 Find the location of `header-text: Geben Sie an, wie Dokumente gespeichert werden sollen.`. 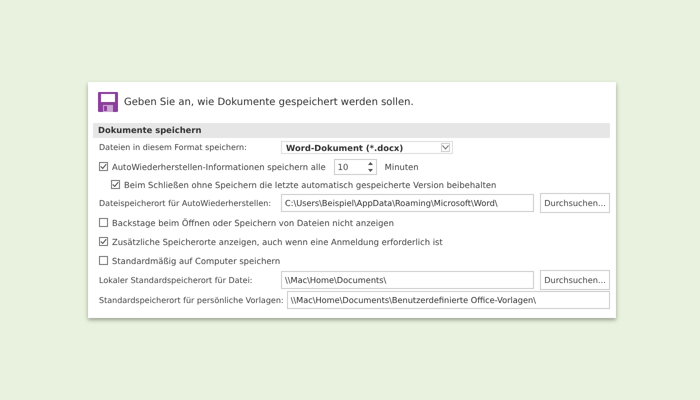

header-text: Geben Sie an, wie Dokumente gespeichert werden sollen. is located at coordinates (269, 102).